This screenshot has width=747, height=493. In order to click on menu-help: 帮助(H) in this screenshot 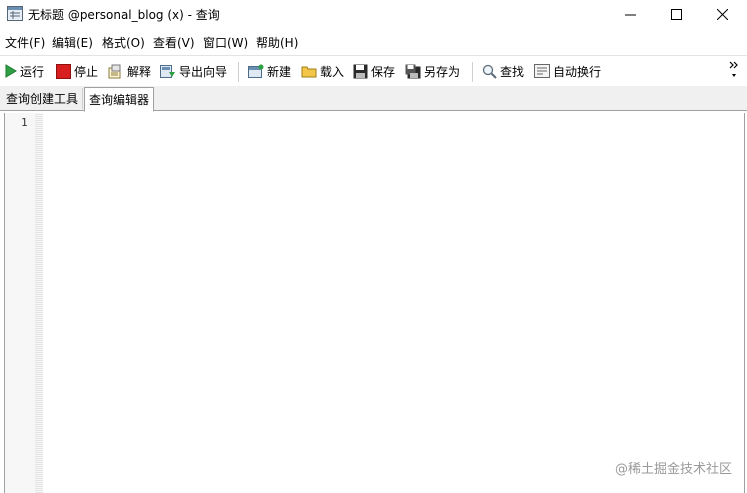, I will do `click(277, 42)`.